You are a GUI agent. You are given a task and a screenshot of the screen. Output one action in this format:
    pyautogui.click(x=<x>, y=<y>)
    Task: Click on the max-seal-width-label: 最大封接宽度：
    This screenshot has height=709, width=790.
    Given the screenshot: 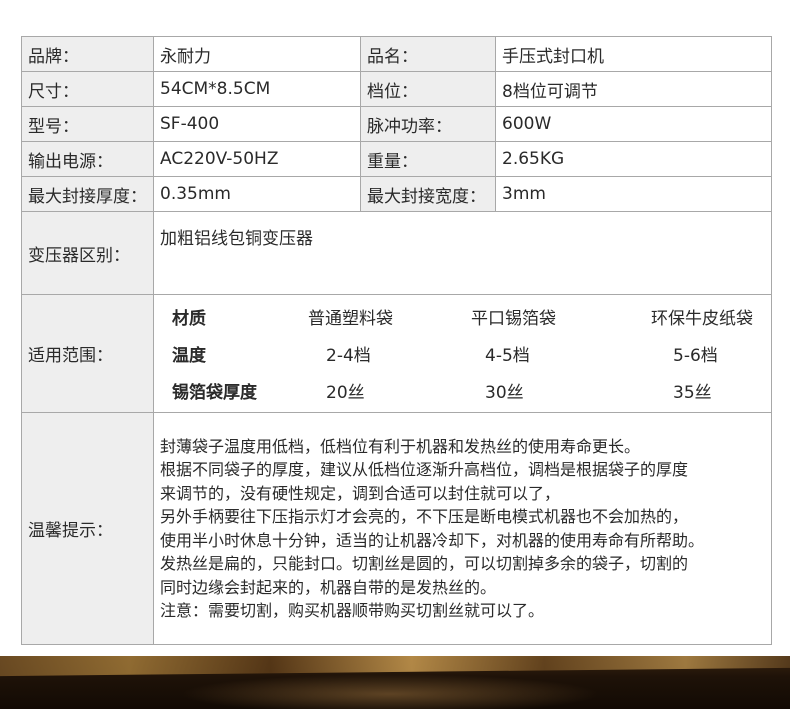 What is the action you would take?
    pyautogui.click(x=428, y=194)
    